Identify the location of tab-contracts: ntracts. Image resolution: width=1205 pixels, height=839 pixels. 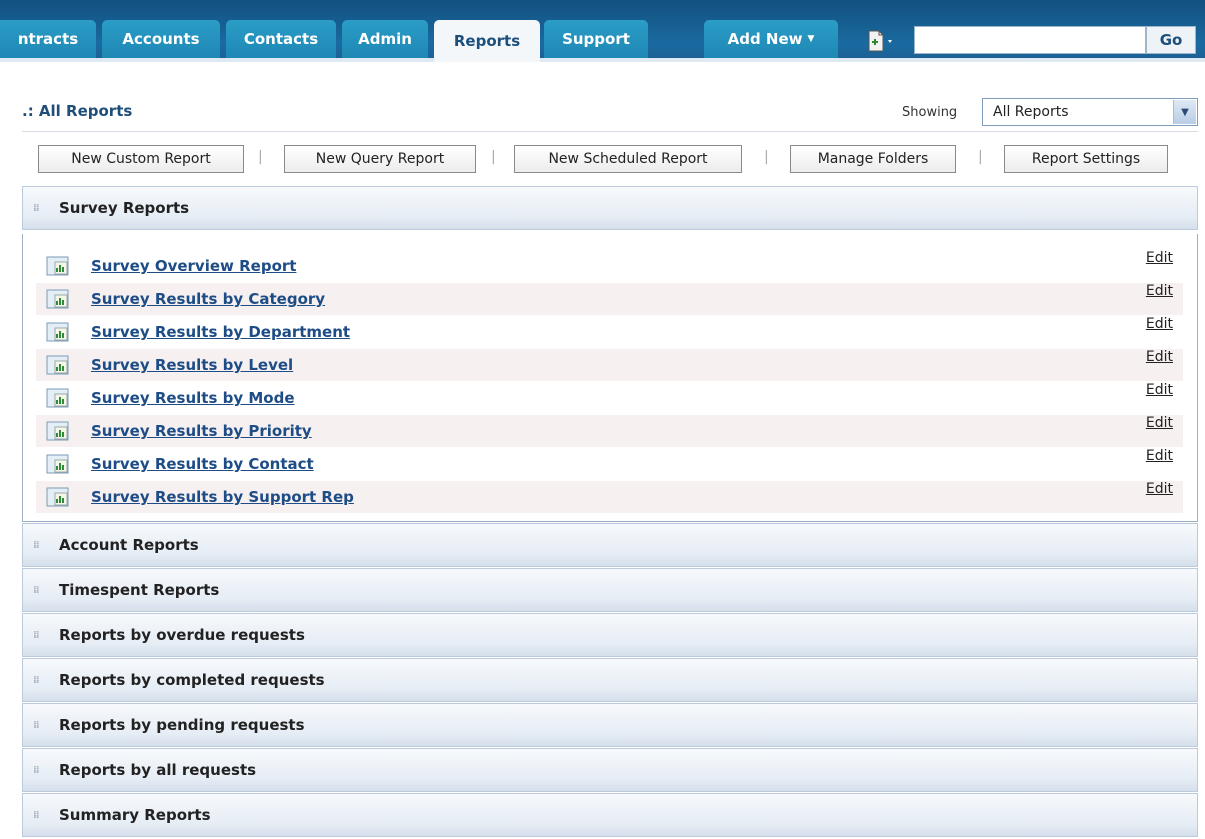
(48, 39).